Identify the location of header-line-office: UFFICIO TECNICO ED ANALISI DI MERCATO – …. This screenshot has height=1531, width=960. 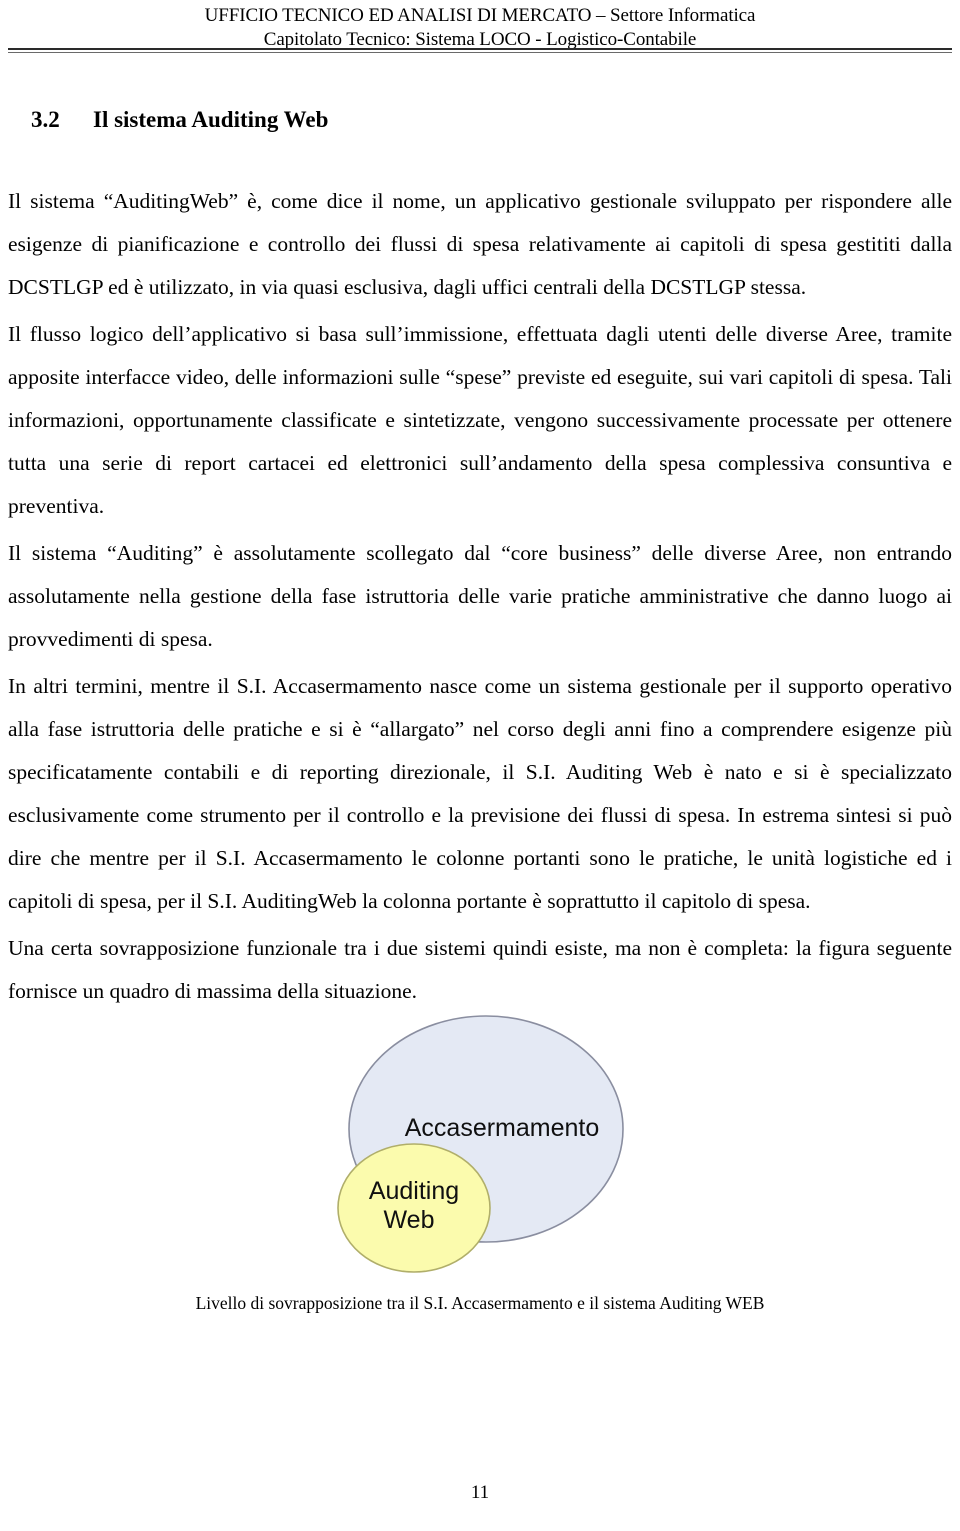
(480, 15).